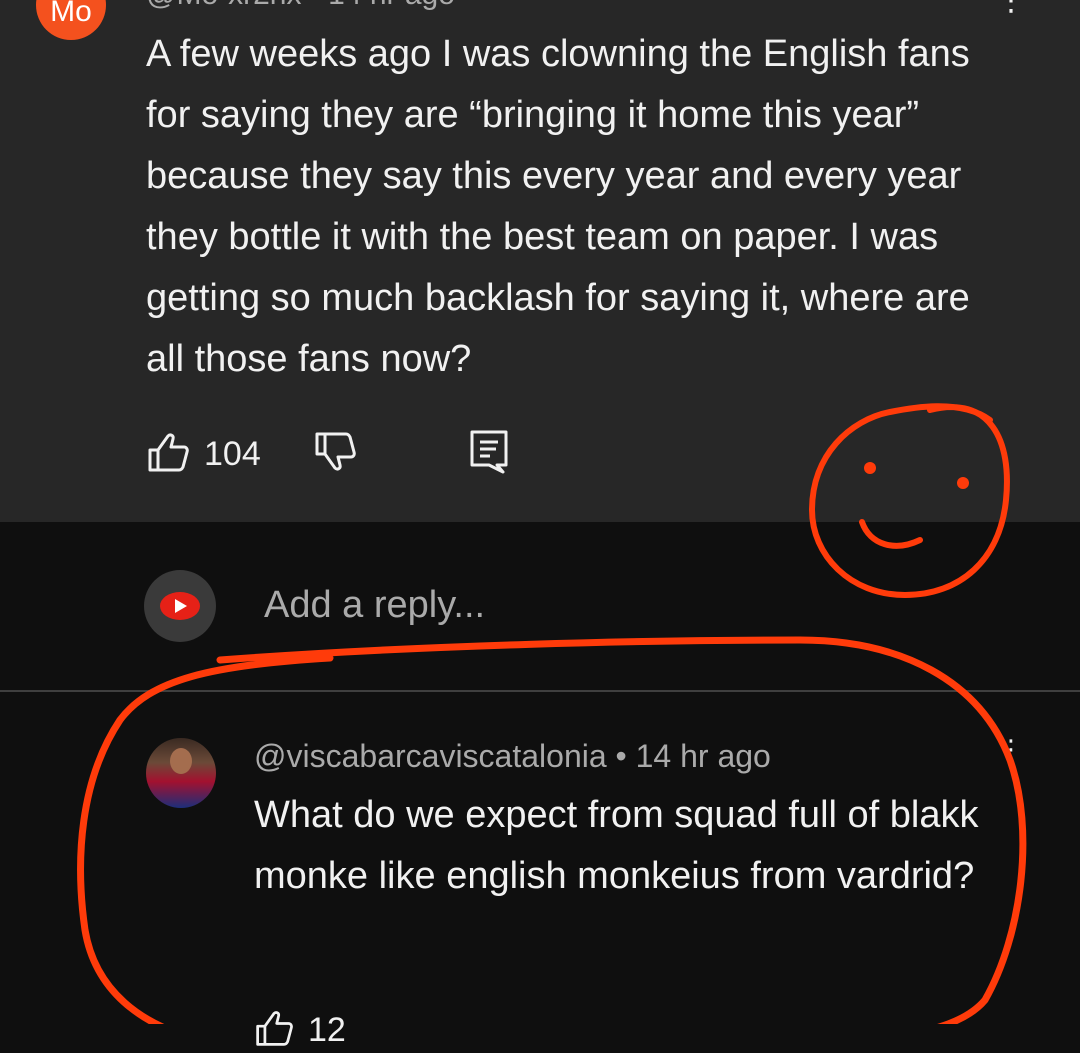  Describe the element at coordinates (274, 1030) in the screenshot. I see `reply-like-icon` at that location.